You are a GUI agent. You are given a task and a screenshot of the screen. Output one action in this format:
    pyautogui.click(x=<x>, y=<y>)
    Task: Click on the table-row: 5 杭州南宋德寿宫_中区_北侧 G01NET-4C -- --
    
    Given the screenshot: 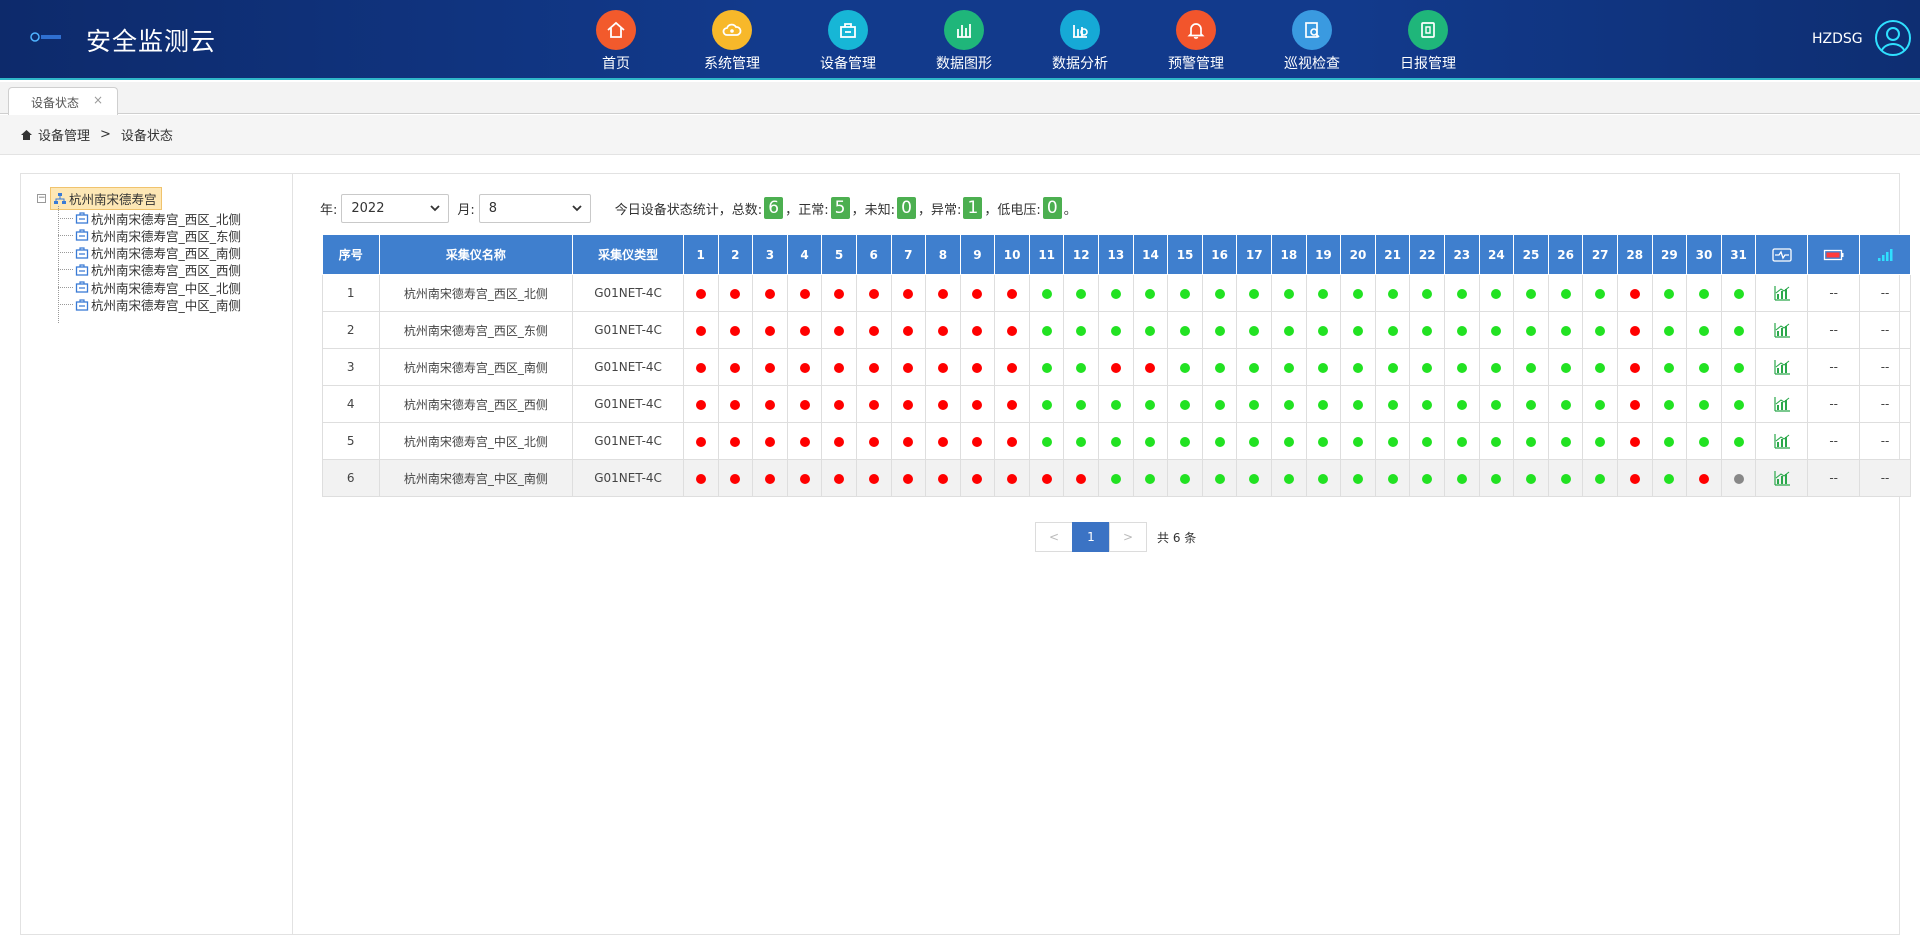 What is the action you would take?
    pyautogui.click(x=1116, y=441)
    